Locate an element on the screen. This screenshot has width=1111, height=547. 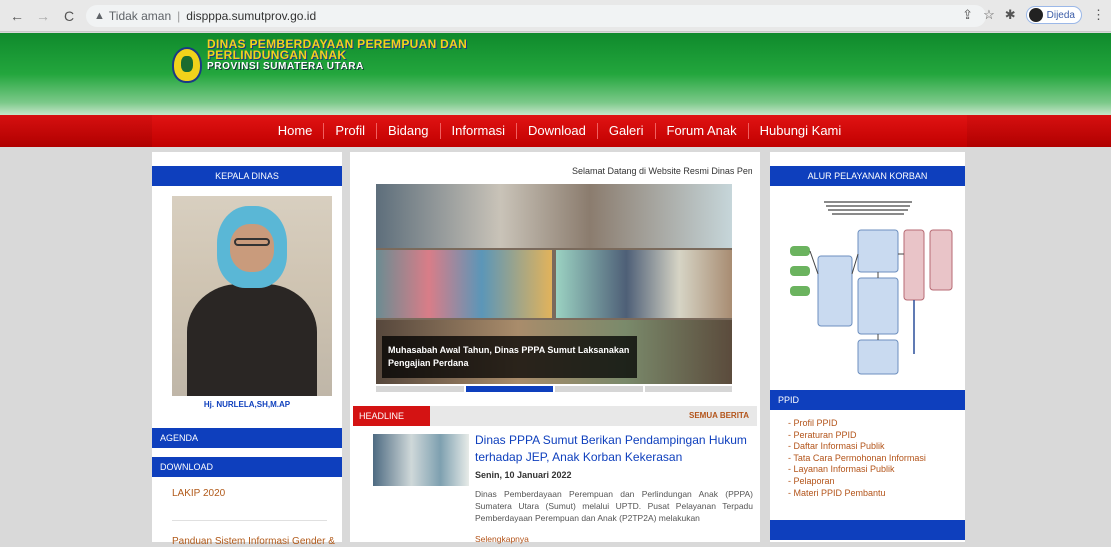
photo-body-shape is located at coordinates (252, 340).